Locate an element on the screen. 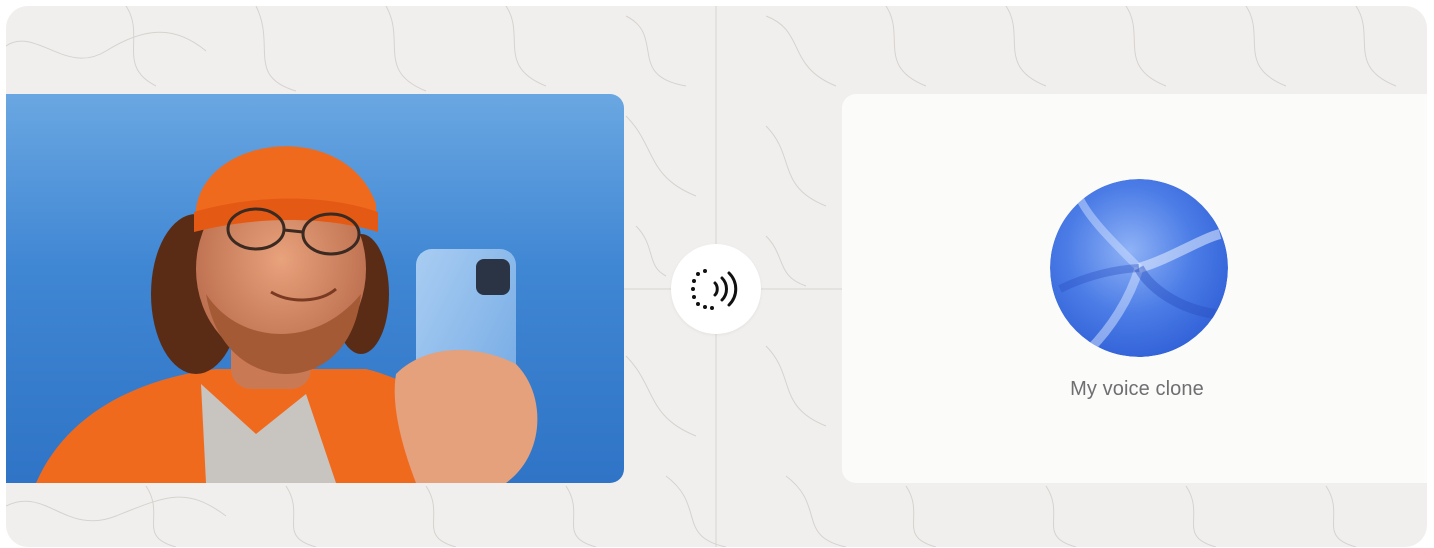  voice-clone-waves-icon is located at coordinates (714, 289).